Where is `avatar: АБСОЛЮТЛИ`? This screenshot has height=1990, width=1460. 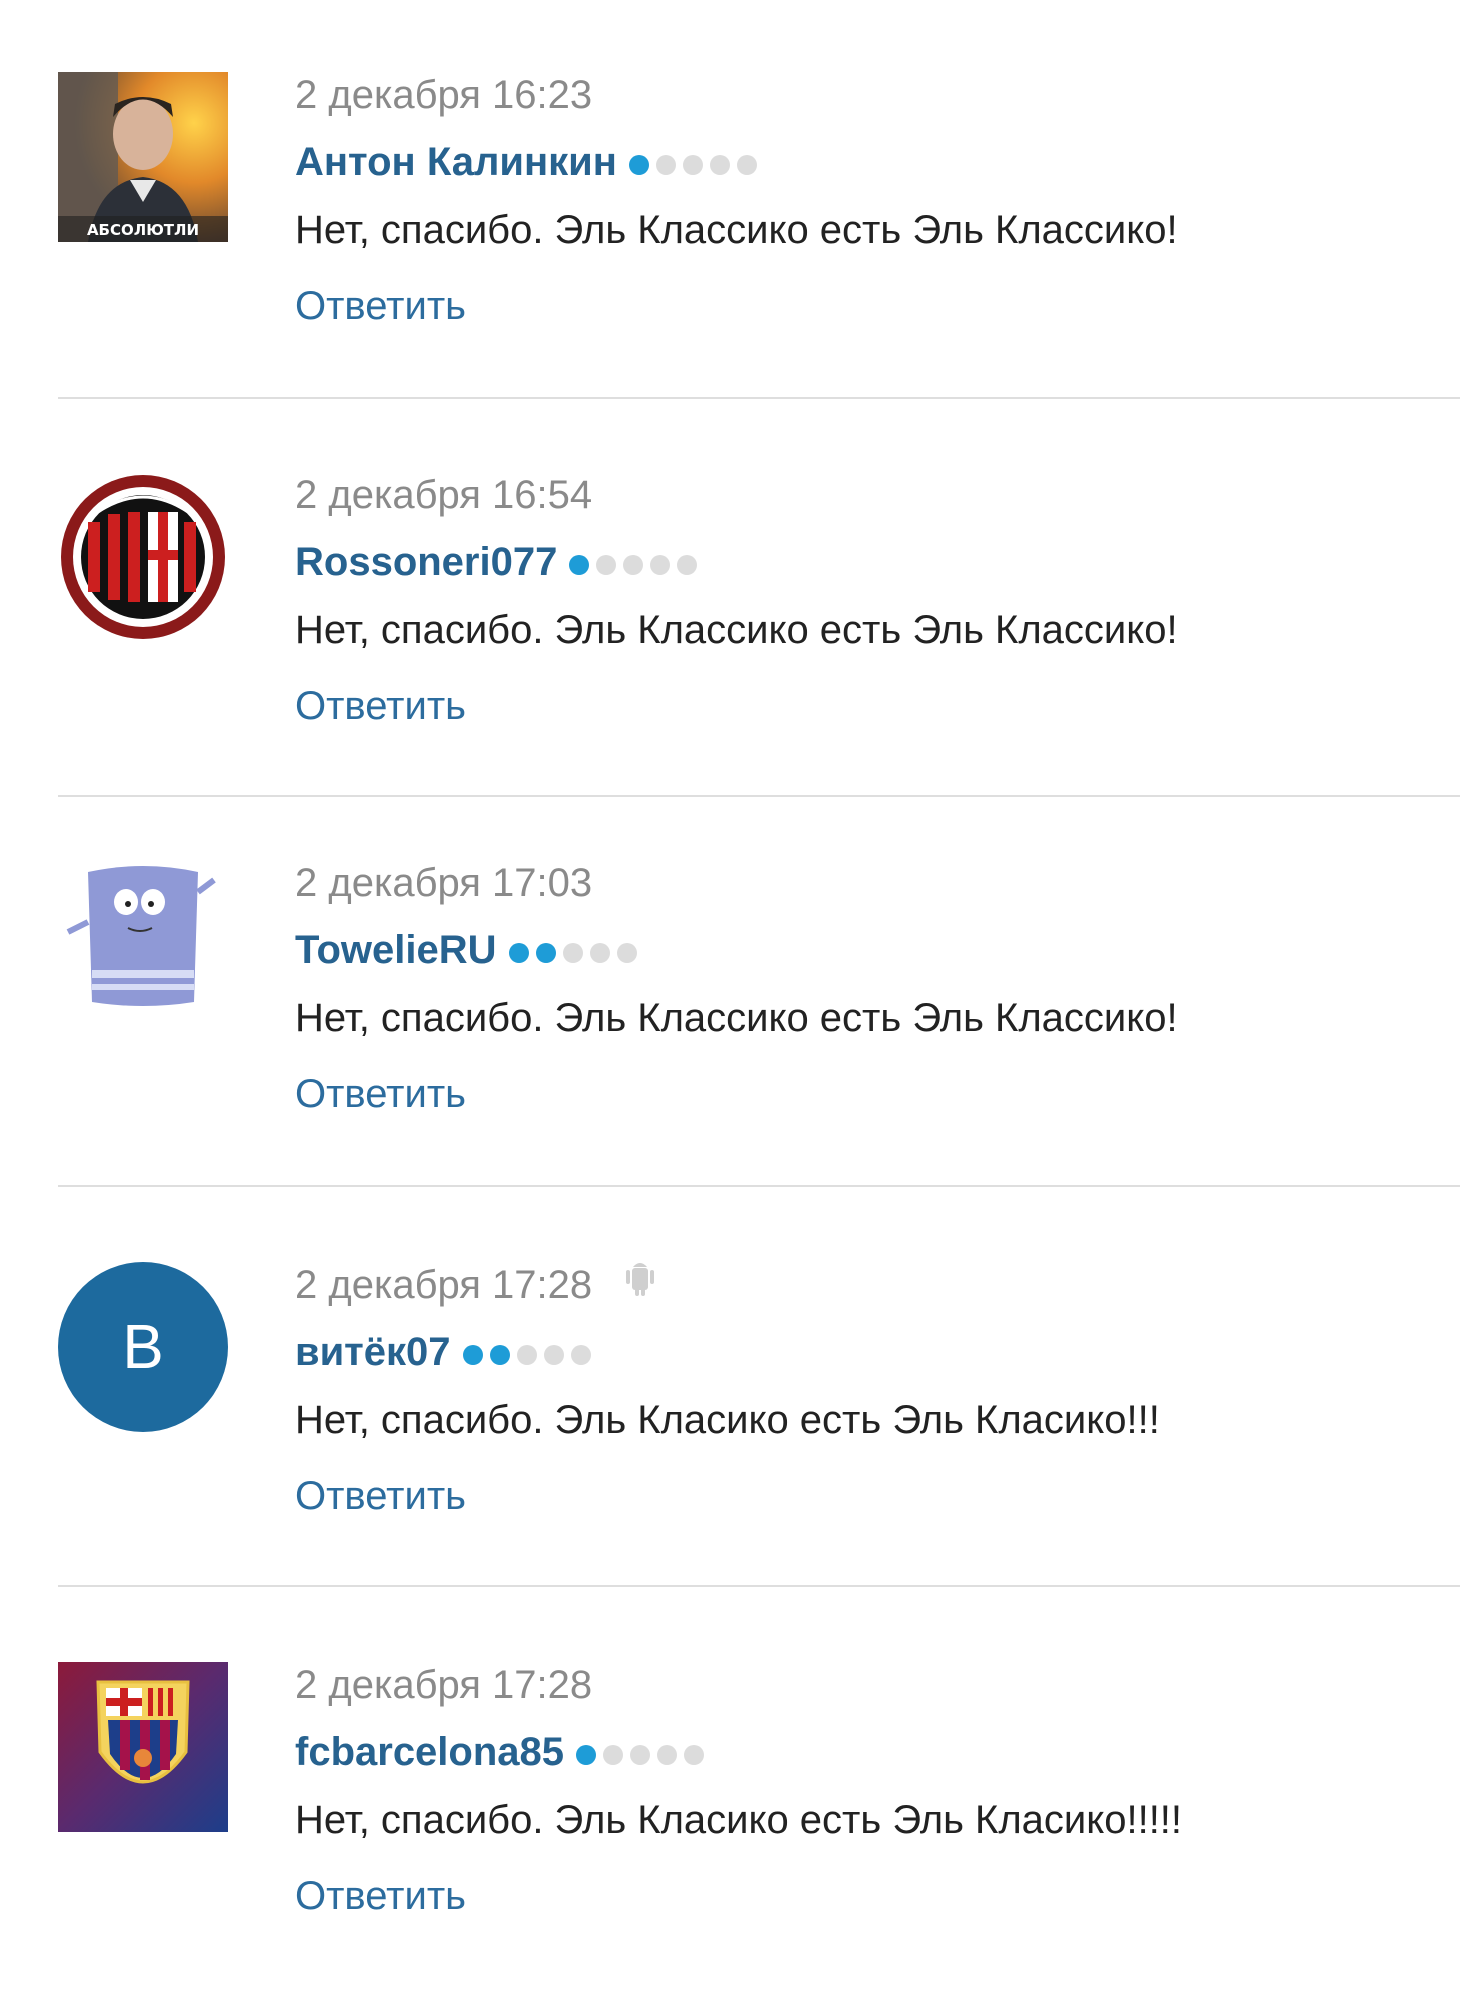
avatar: АБСОЛЮТЛИ is located at coordinates (143, 157).